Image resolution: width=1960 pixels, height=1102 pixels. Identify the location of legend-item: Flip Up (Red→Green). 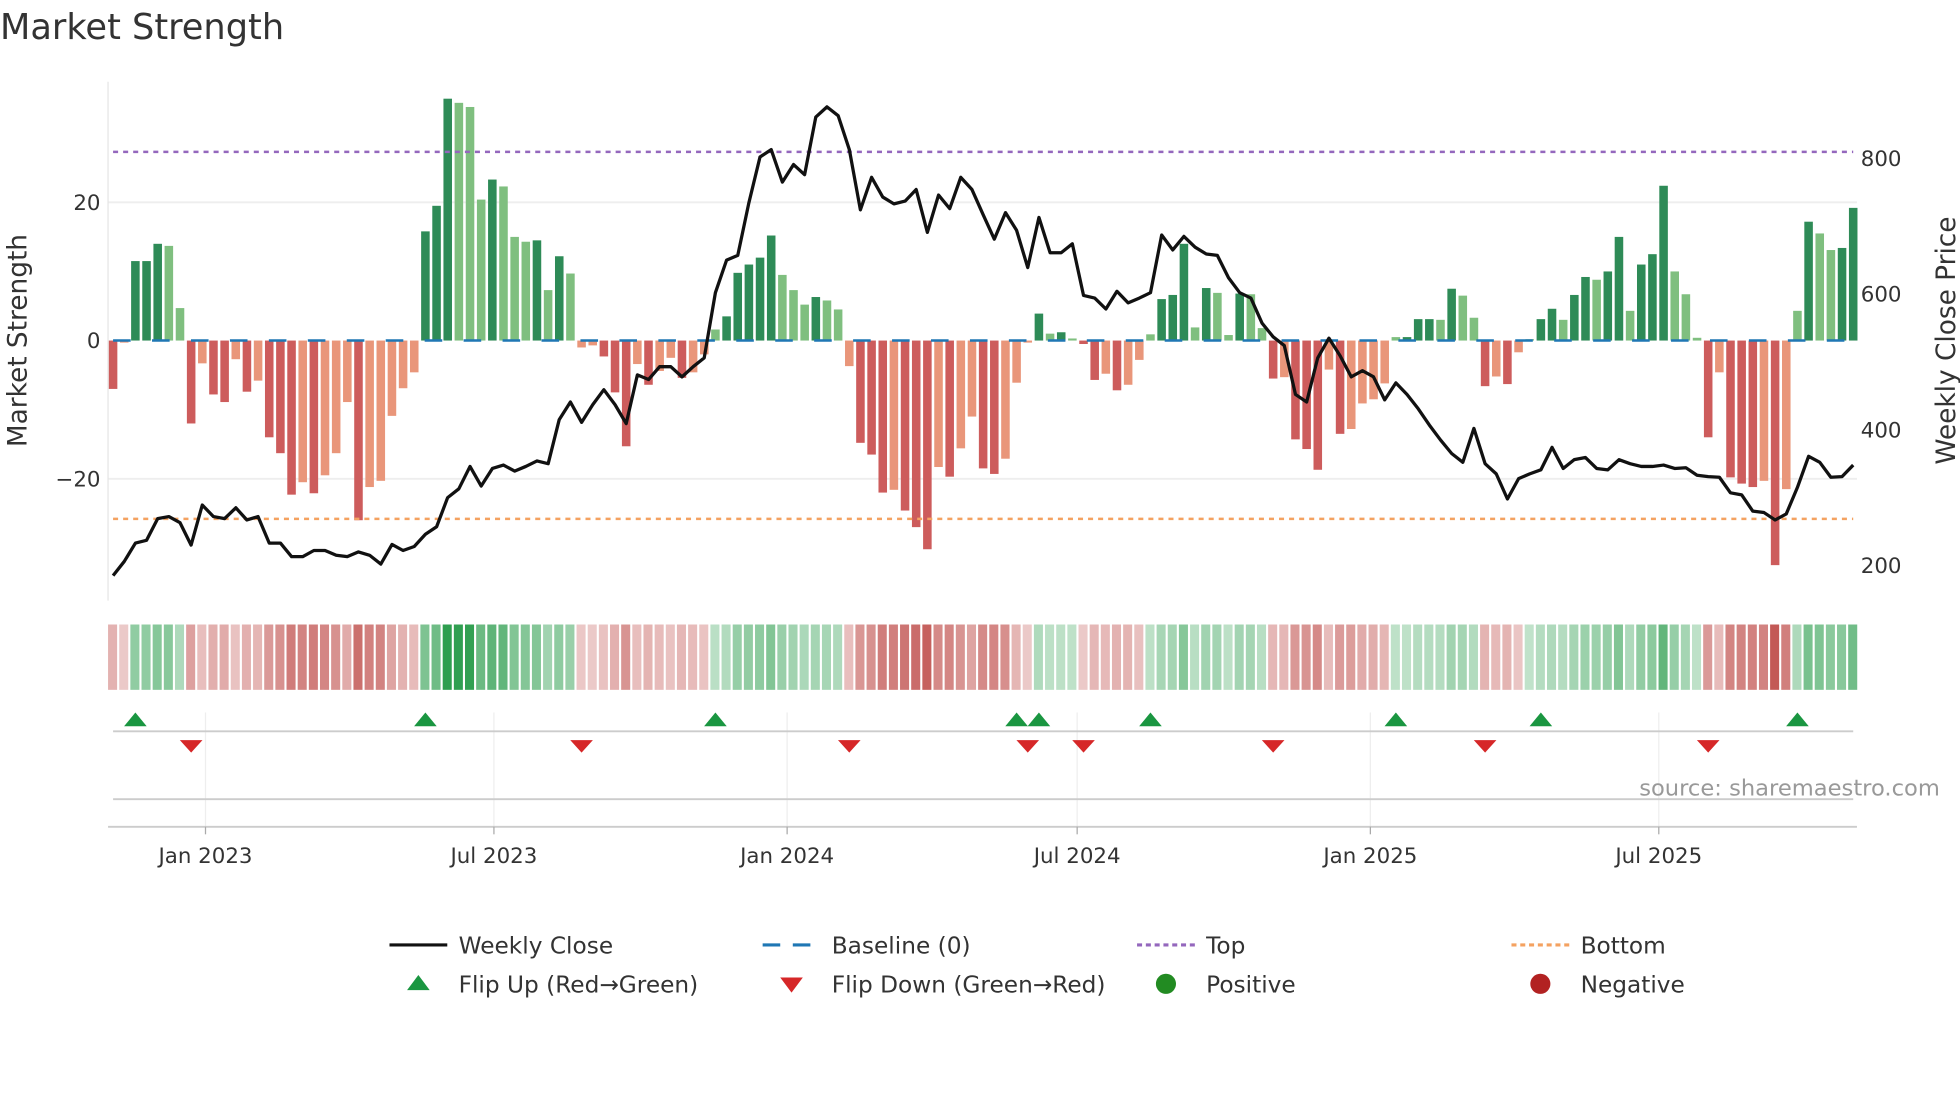
(552, 985).